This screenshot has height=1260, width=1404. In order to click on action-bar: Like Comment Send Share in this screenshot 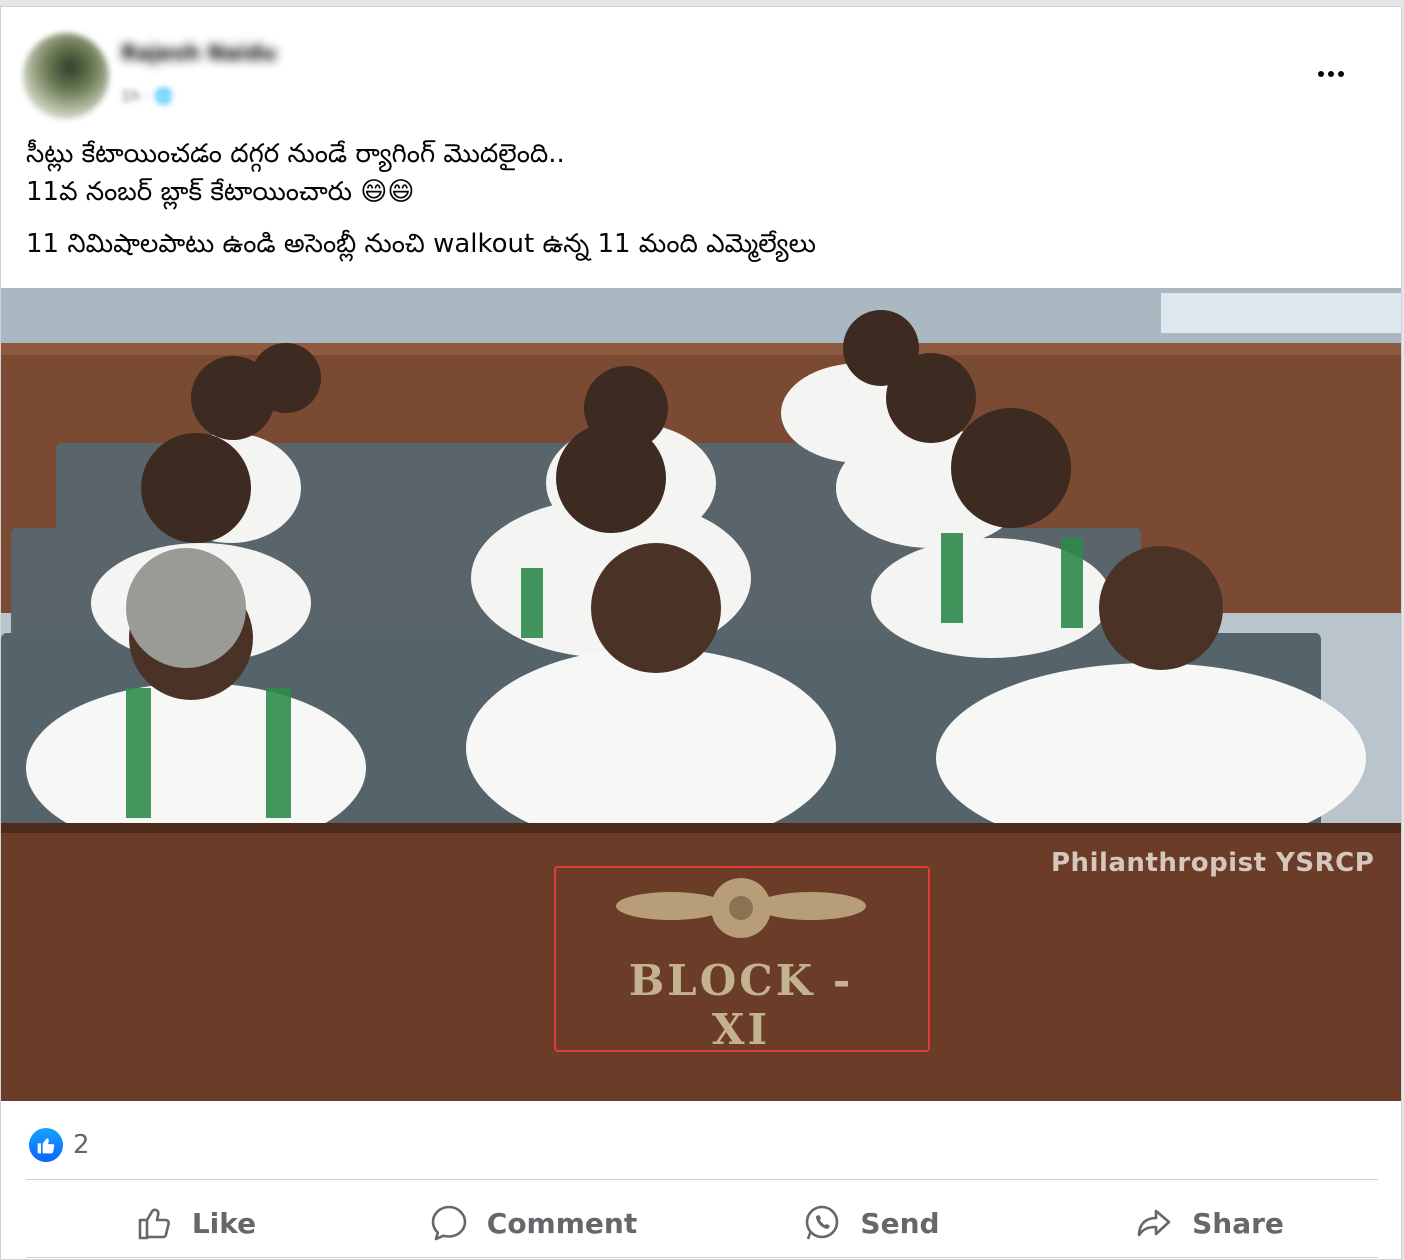, I will do `click(702, 1223)`.